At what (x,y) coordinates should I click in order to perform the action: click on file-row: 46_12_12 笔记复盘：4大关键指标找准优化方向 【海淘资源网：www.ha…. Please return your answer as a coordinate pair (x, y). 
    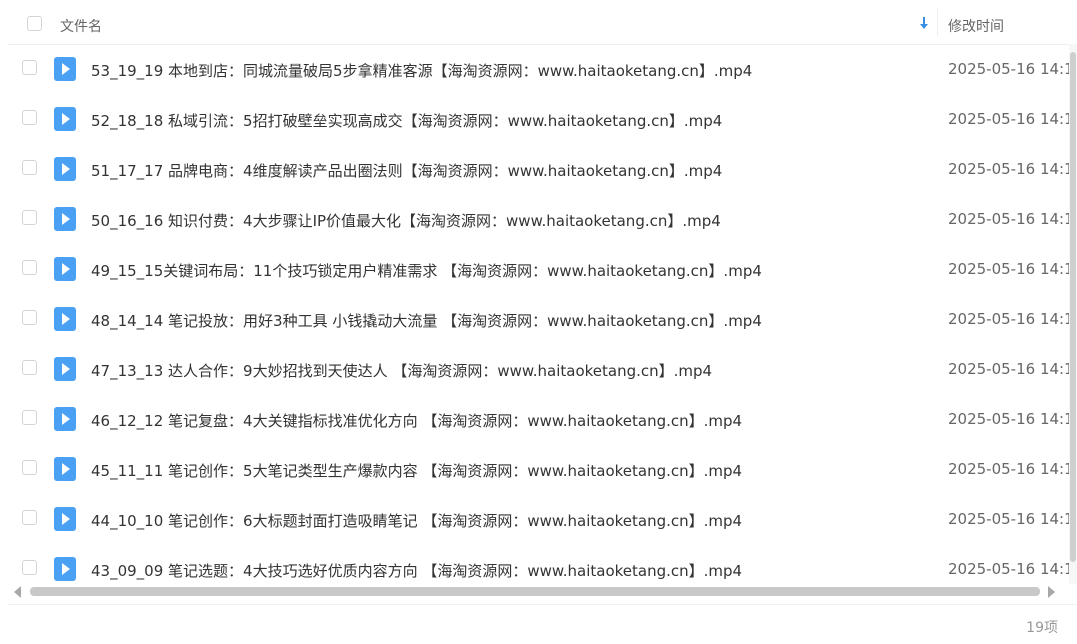
    Looking at the image, I should click on (540, 419).